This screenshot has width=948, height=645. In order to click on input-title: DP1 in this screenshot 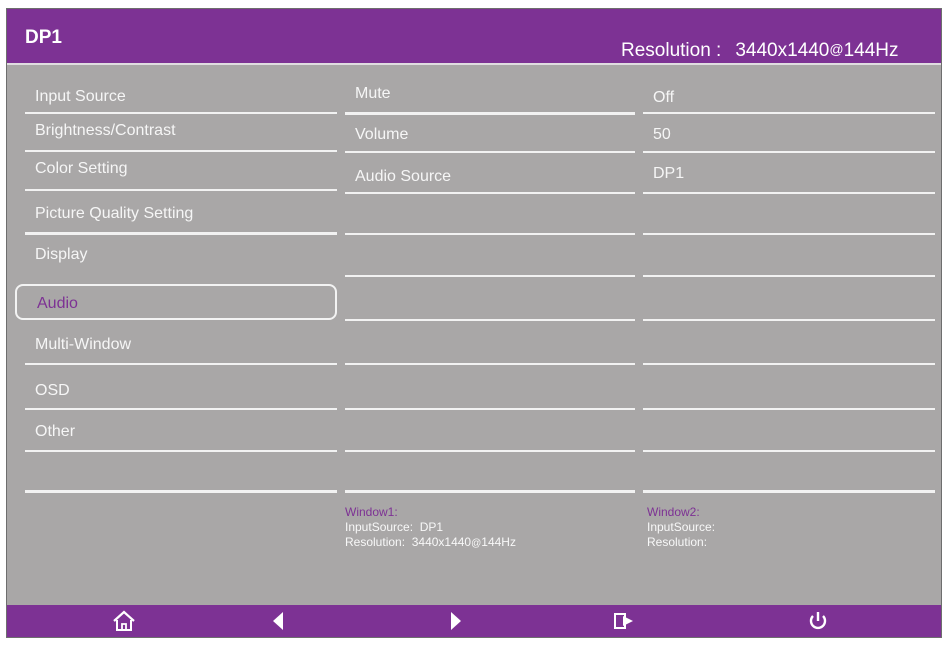, I will do `click(43, 37)`.